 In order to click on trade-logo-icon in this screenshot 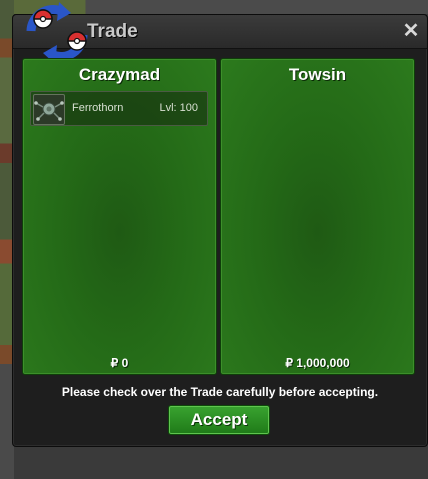, I will do `click(57, 33)`.